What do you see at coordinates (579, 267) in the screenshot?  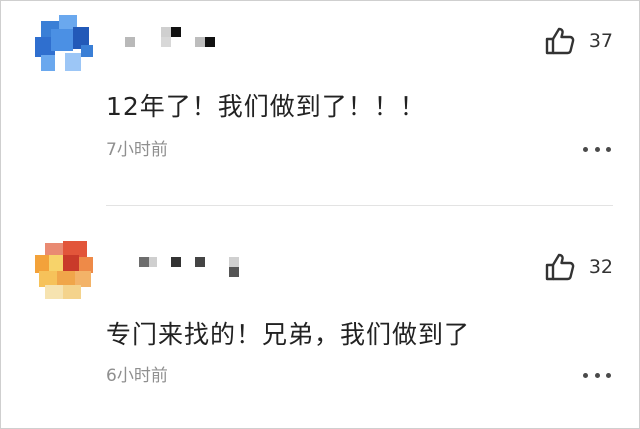 I see `like-button: 32` at bounding box center [579, 267].